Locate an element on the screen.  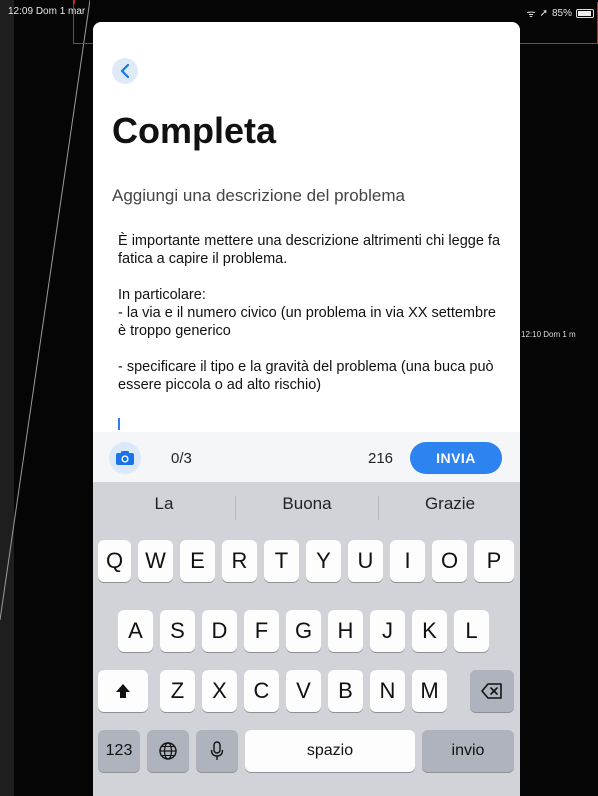
keyboard-bottom-area is located at coordinates (306, 787).